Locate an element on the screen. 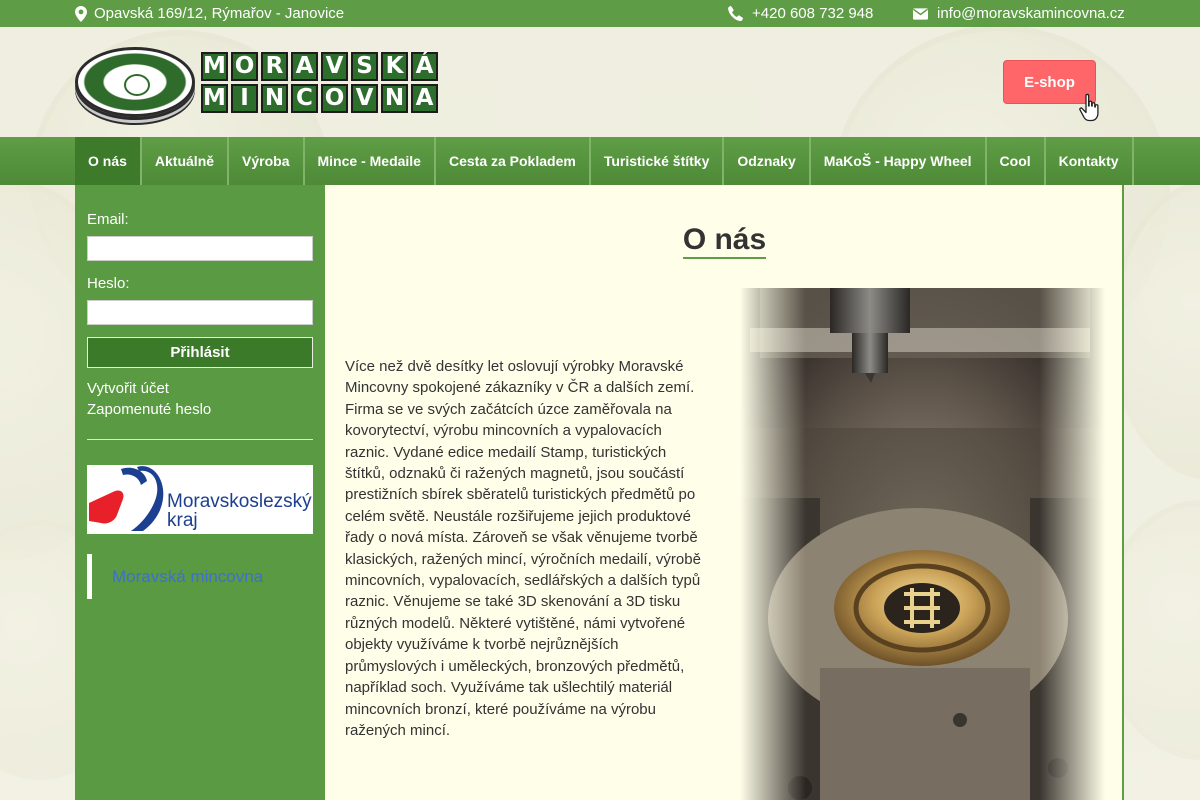  page-title-text: O nás is located at coordinates (724, 241).